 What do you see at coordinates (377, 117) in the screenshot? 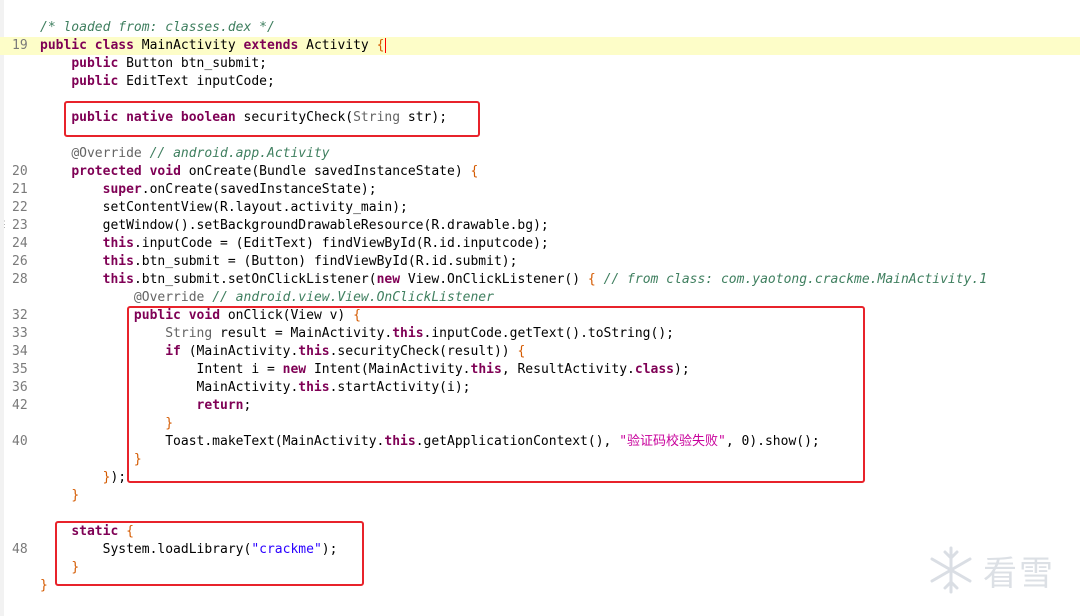
I see `code-token: String` at bounding box center [377, 117].